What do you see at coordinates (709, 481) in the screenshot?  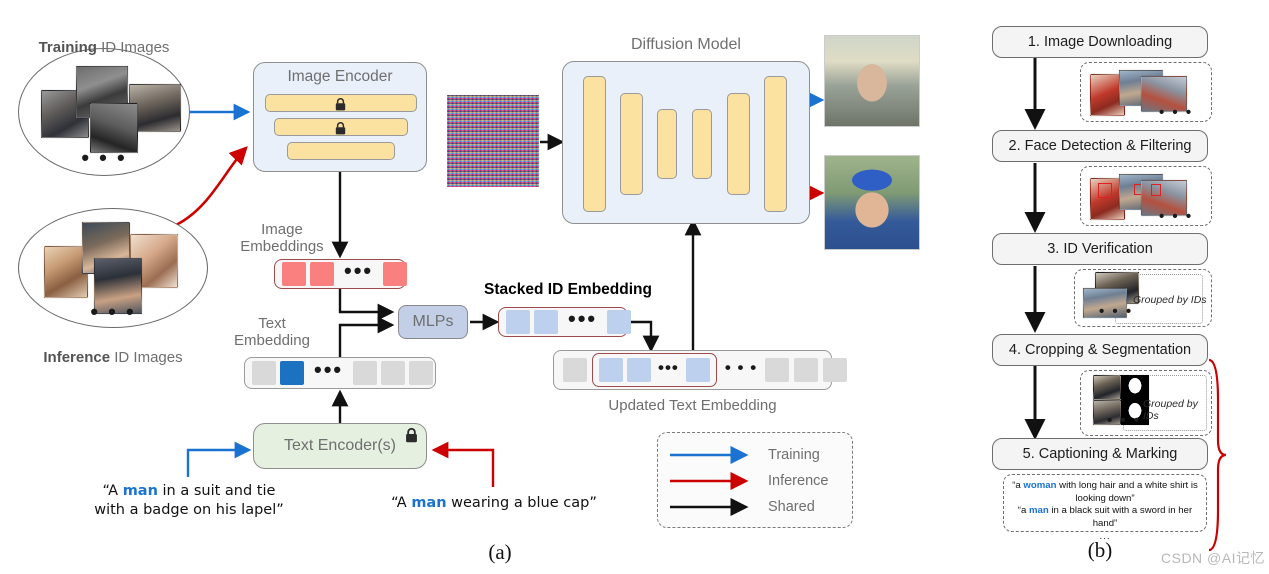 I see `legend-arrow-inference` at bounding box center [709, 481].